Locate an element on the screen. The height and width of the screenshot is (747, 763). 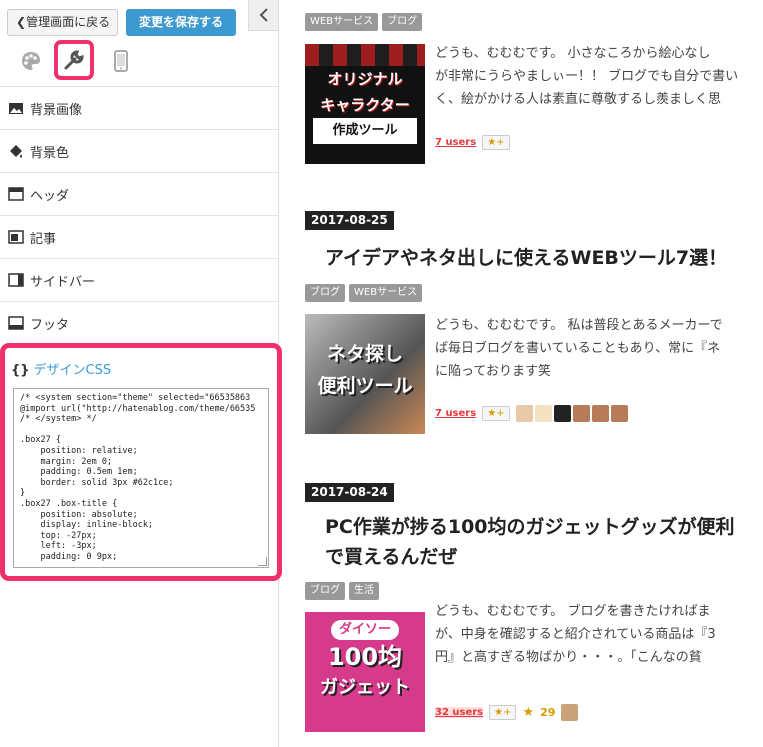
tab-mobile is located at coordinates (121, 61).